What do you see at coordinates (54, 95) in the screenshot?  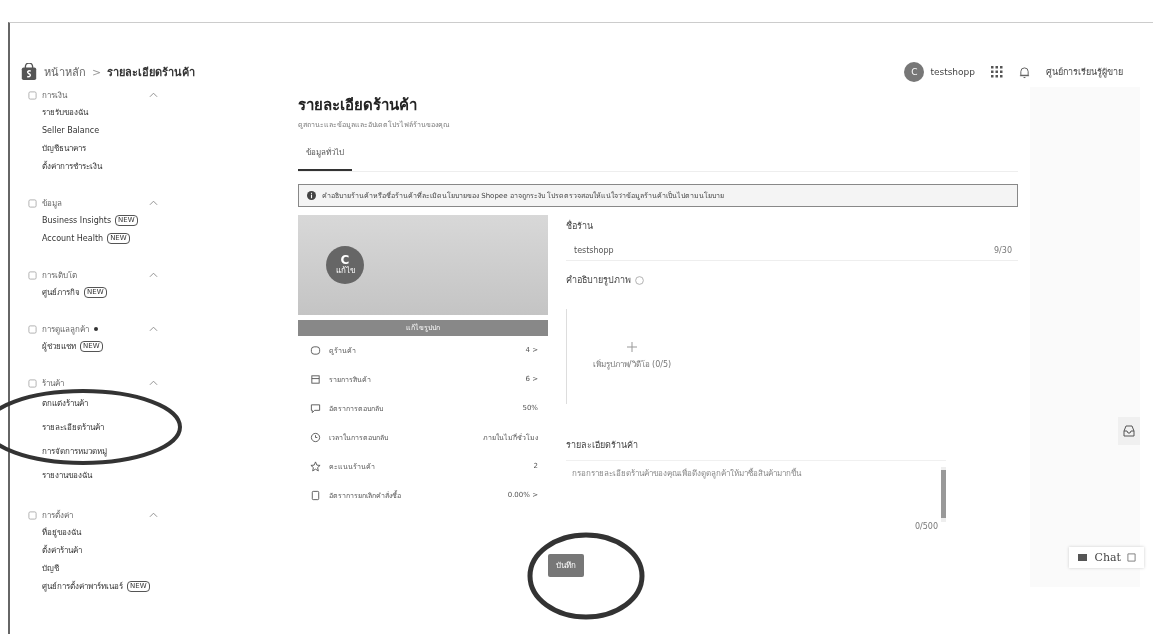 I see `sidebar-section-title: การเงิน` at bounding box center [54, 95].